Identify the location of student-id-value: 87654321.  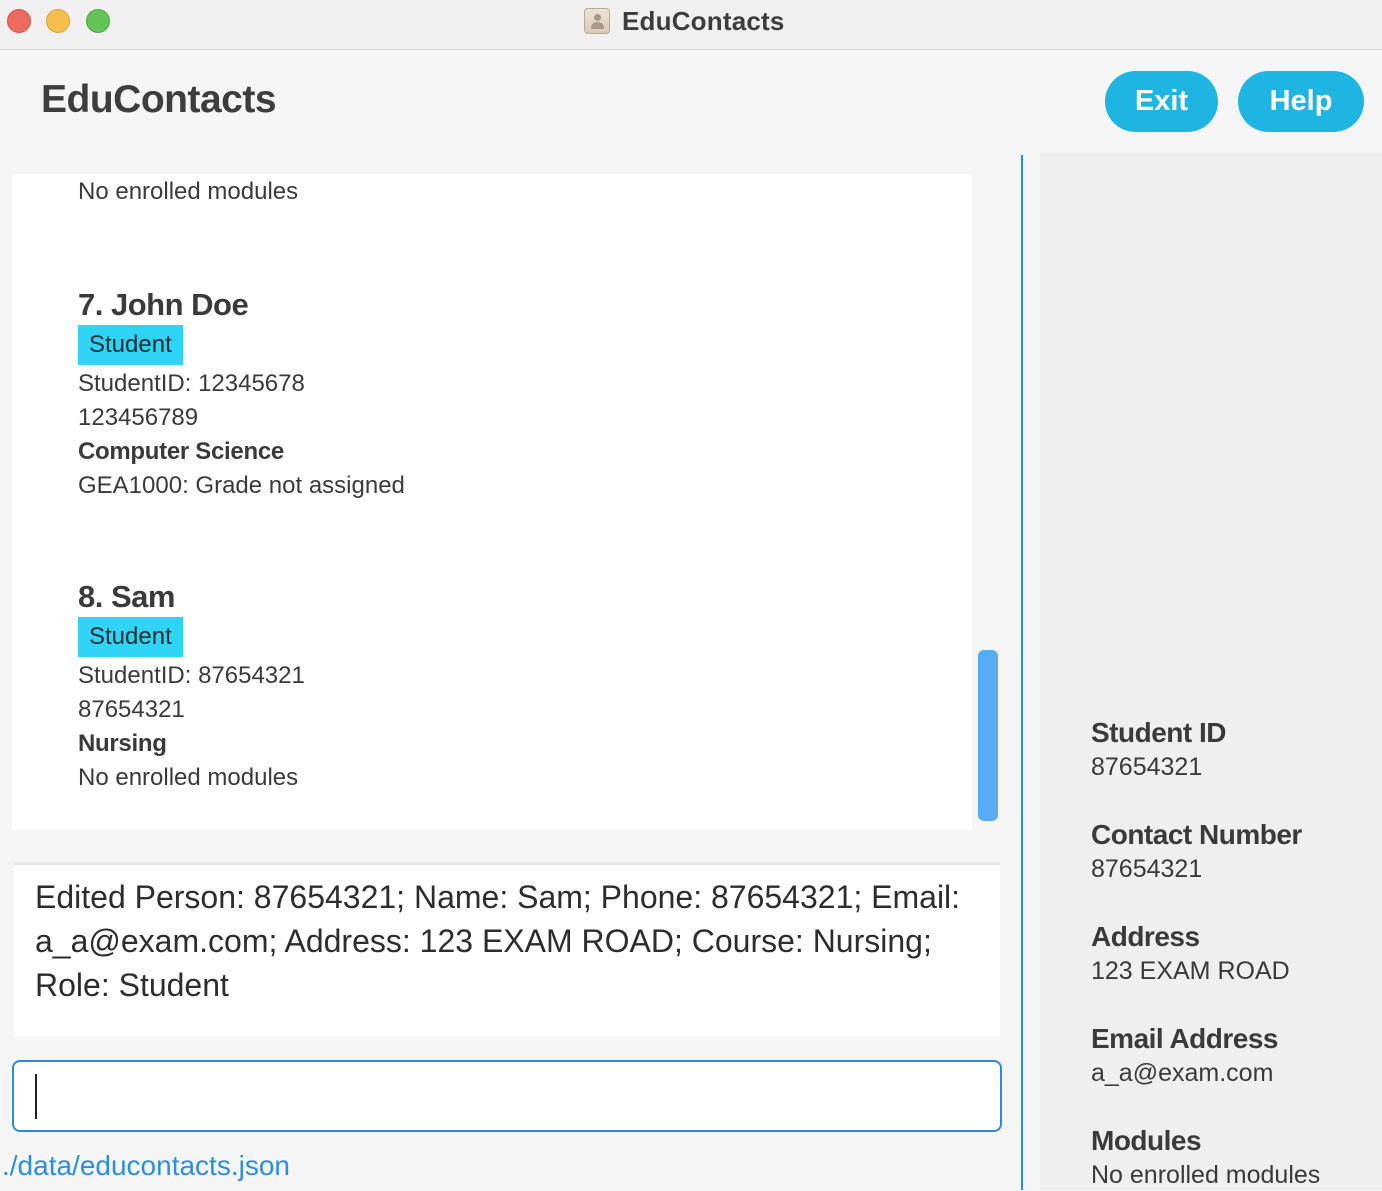
(1147, 767).